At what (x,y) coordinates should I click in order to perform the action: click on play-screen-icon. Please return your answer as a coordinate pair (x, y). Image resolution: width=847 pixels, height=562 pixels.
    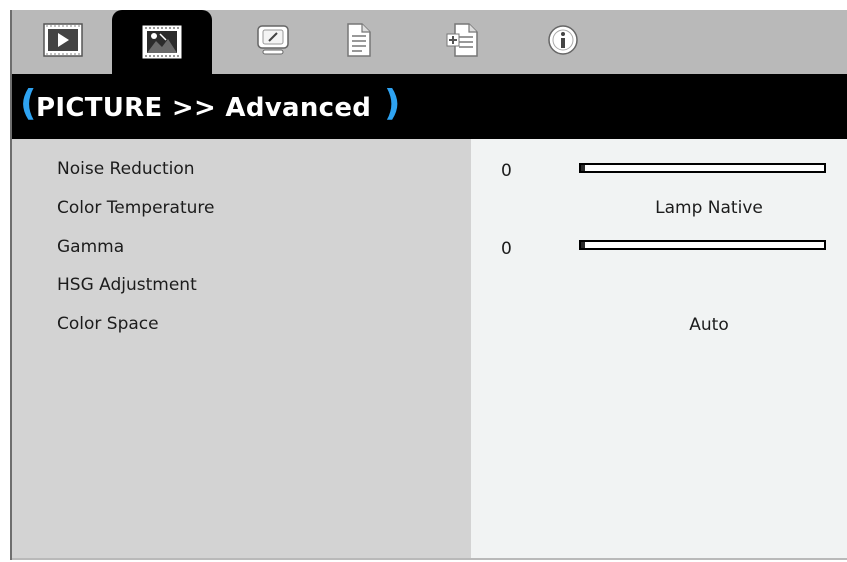
    Looking at the image, I should click on (63, 40).